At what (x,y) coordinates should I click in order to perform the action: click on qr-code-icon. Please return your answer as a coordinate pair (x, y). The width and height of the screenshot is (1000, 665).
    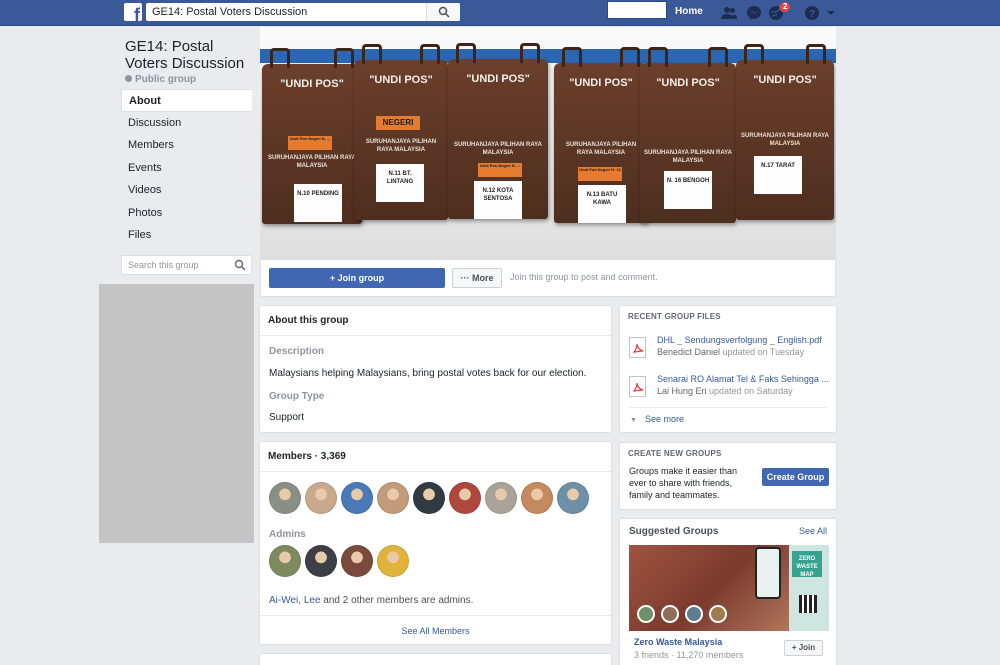
    Looking at the image, I should click on (808, 604).